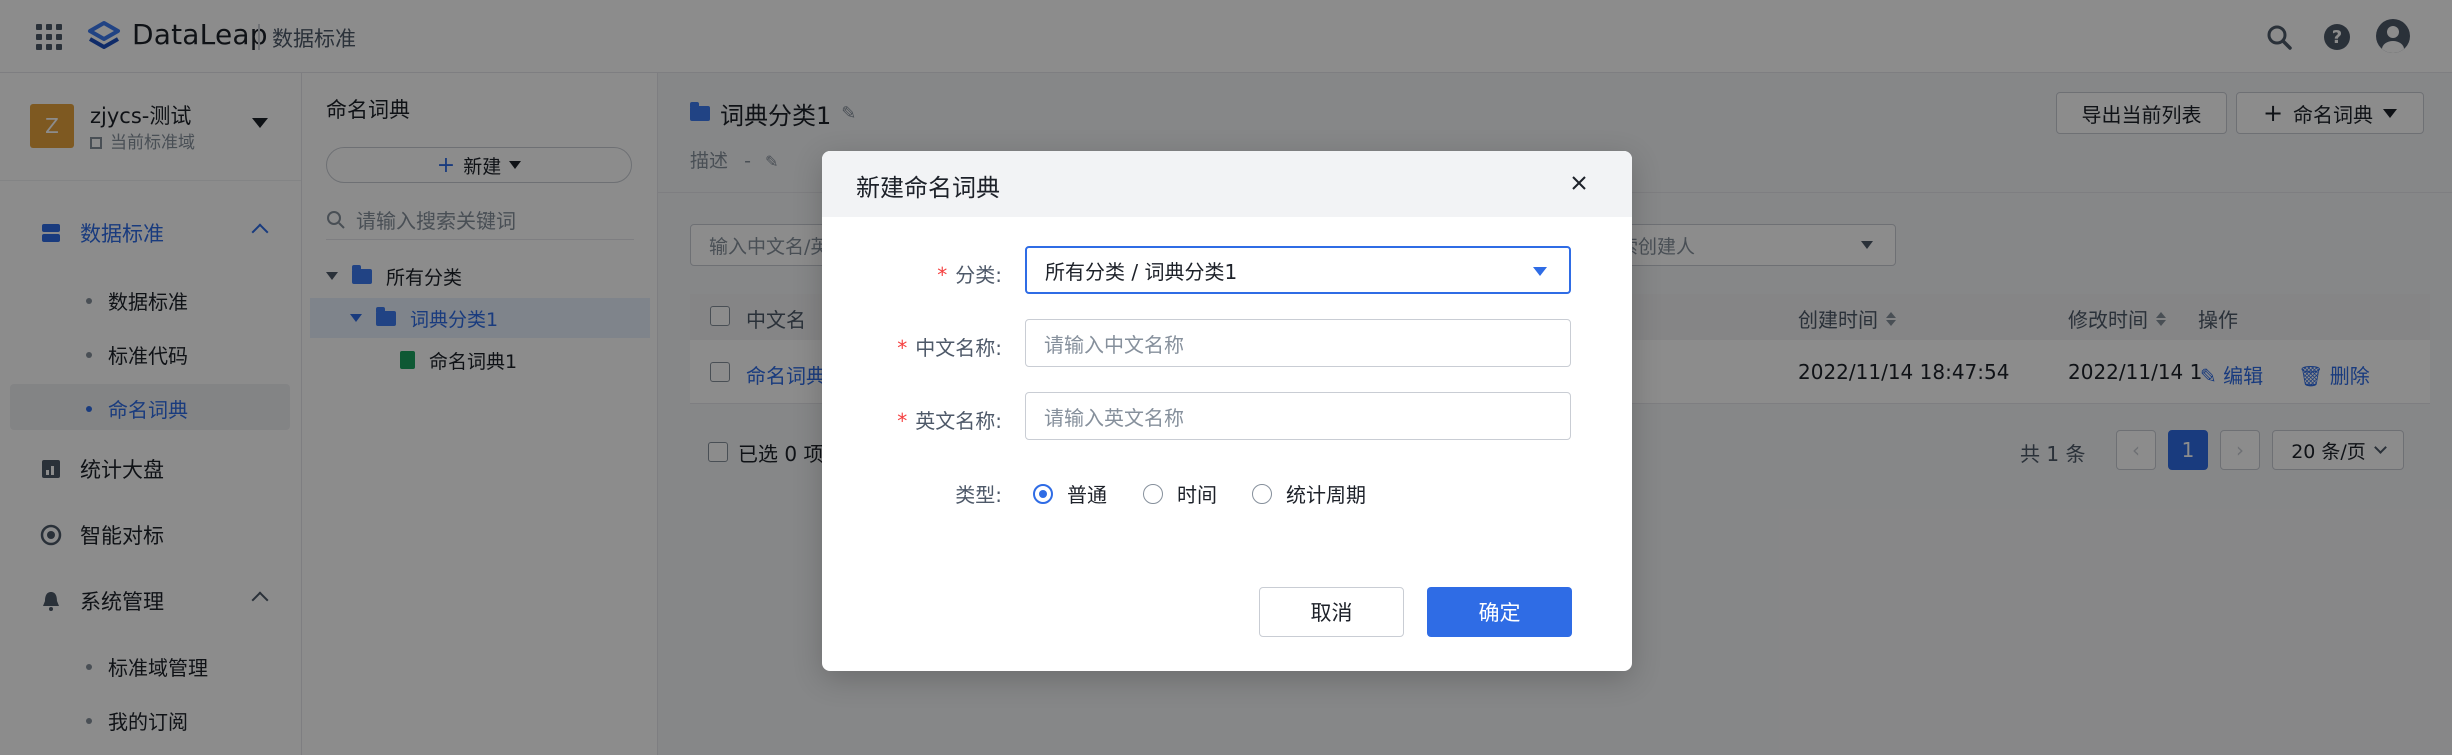 The image size is (2452, 755). What do you see at coordinates (1114, 344) in the screenshot?
I see `cn-name-placeholder: 请输入中文名称` at bounding box center [1114, 344].